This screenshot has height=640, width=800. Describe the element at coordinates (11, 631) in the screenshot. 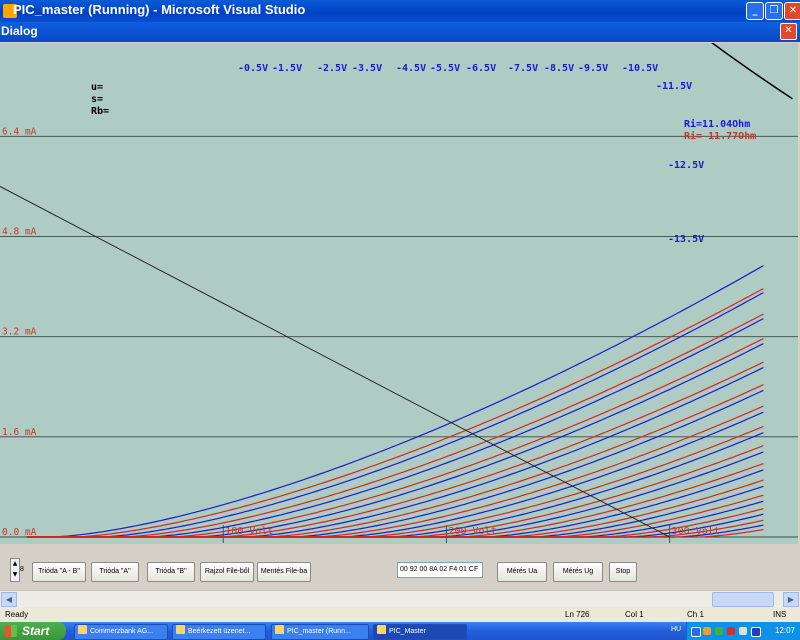

I see `windows-flag-icon` at that location.